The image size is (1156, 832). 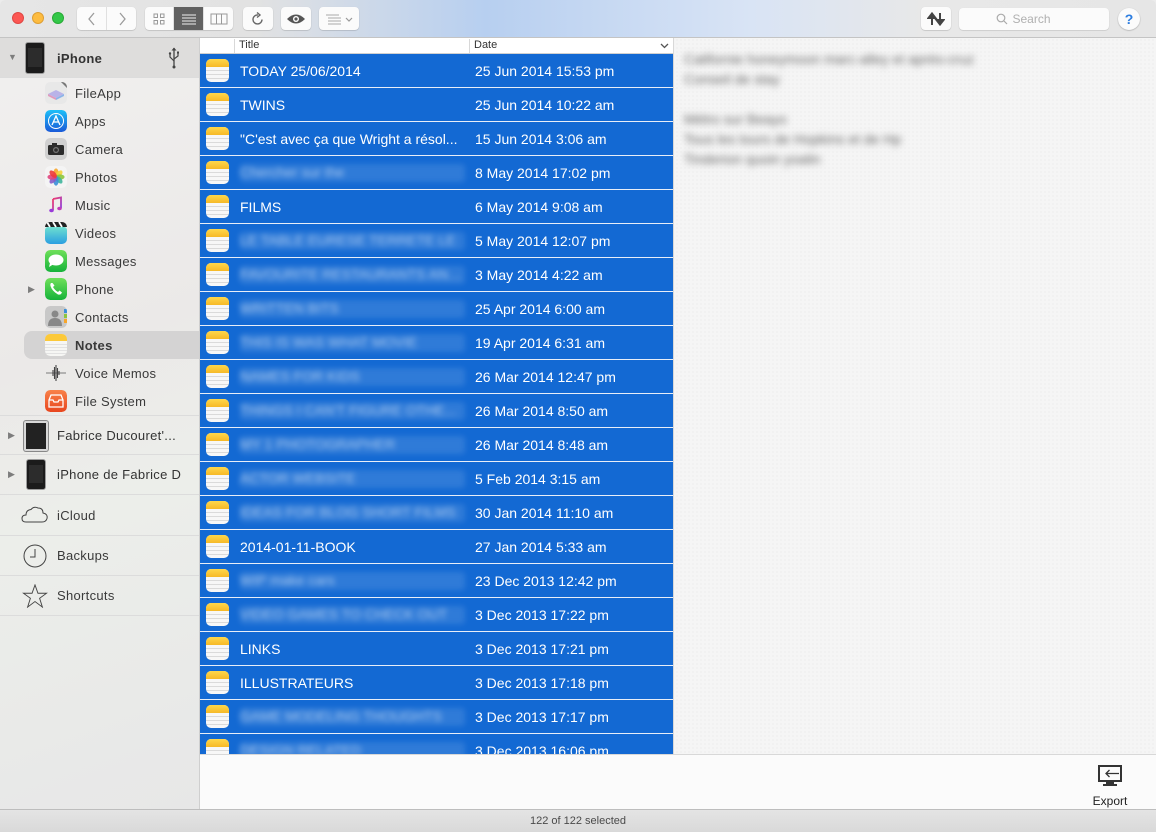 I want to click on sidebar-item-camera: Camera, so click(x=99, y=149).